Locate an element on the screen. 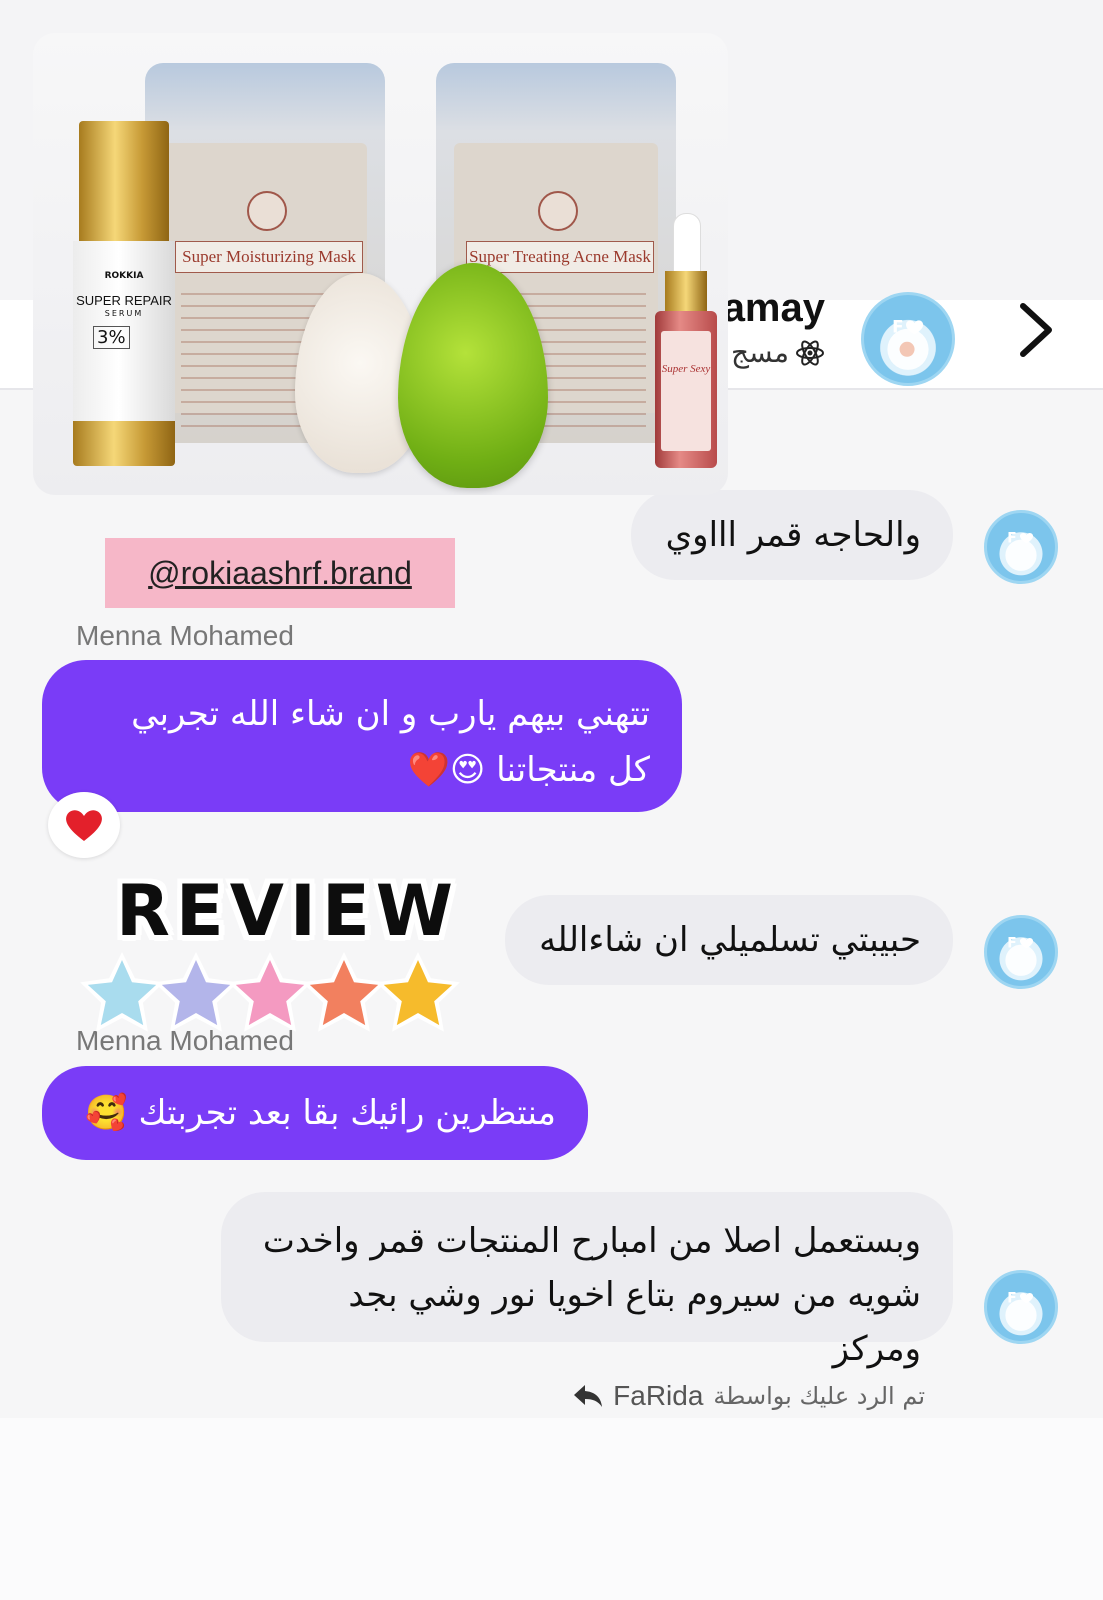 The height and width of the screenshot is (1600, 1103). serum-title: SUPER REPAIR is located at coordinates (124, 300).